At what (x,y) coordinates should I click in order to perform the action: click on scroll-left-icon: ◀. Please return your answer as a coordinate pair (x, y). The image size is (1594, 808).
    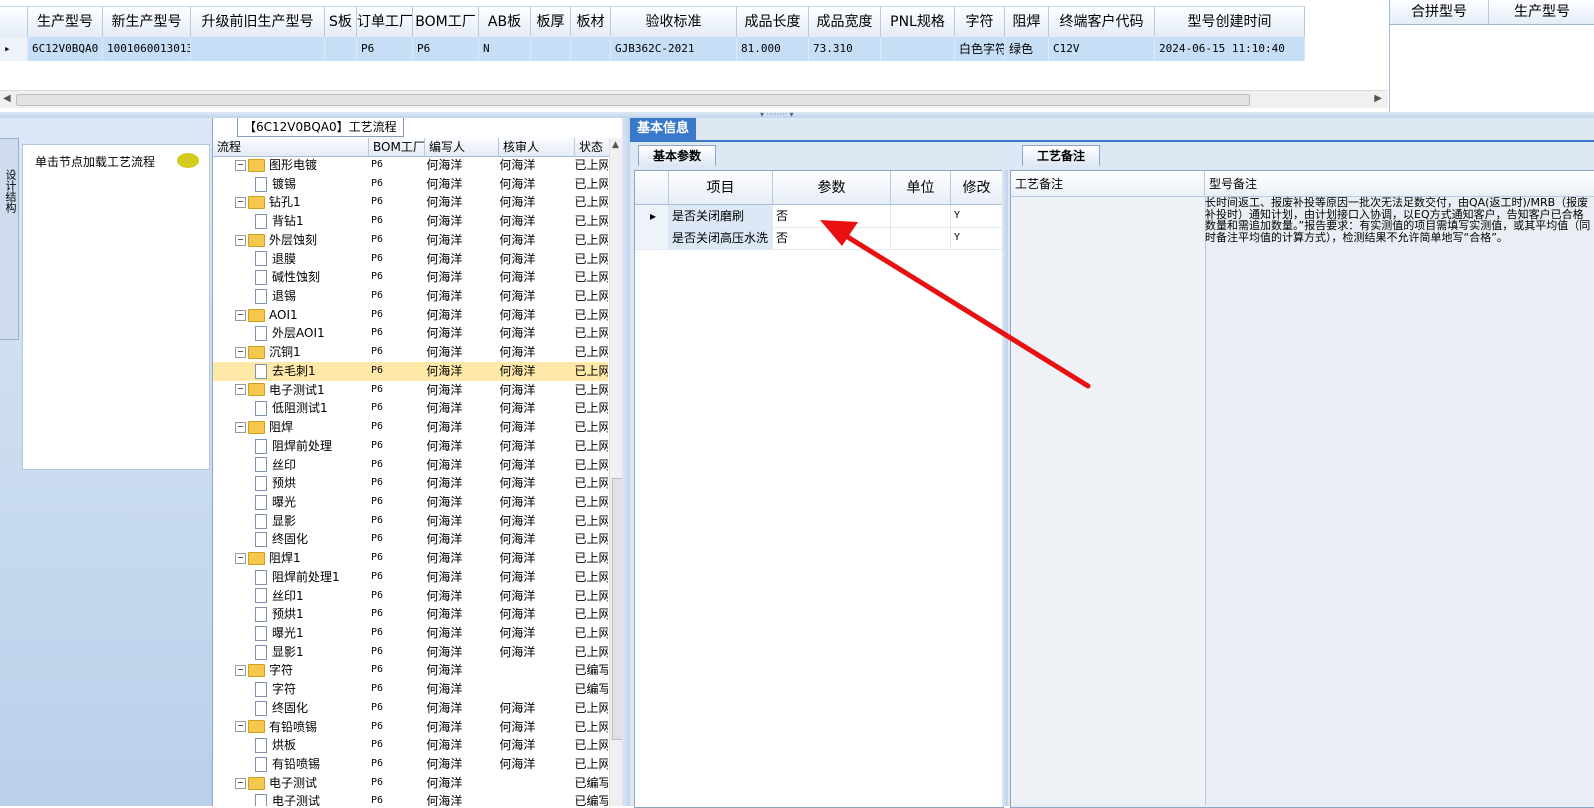
    Looking at the image, I should click on (7, 98).